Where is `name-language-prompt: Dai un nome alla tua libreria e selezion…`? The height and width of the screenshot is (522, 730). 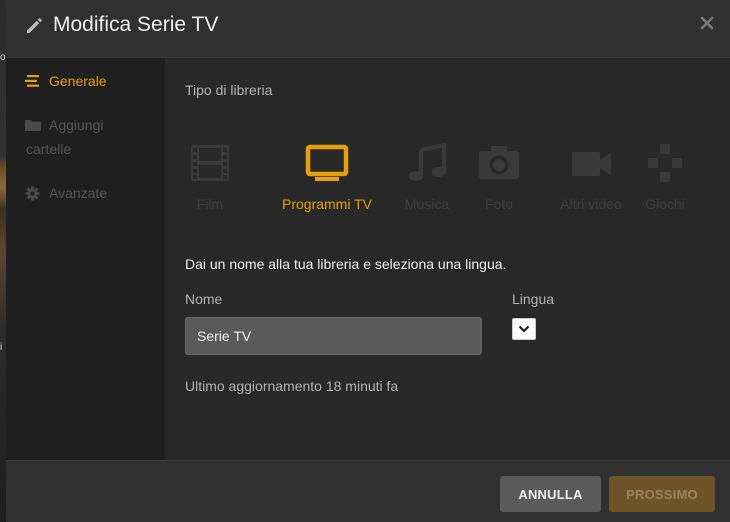 name-language-prompt: Dai un nome alla tua libreria e selezion… is located at coordinates (346, 264).